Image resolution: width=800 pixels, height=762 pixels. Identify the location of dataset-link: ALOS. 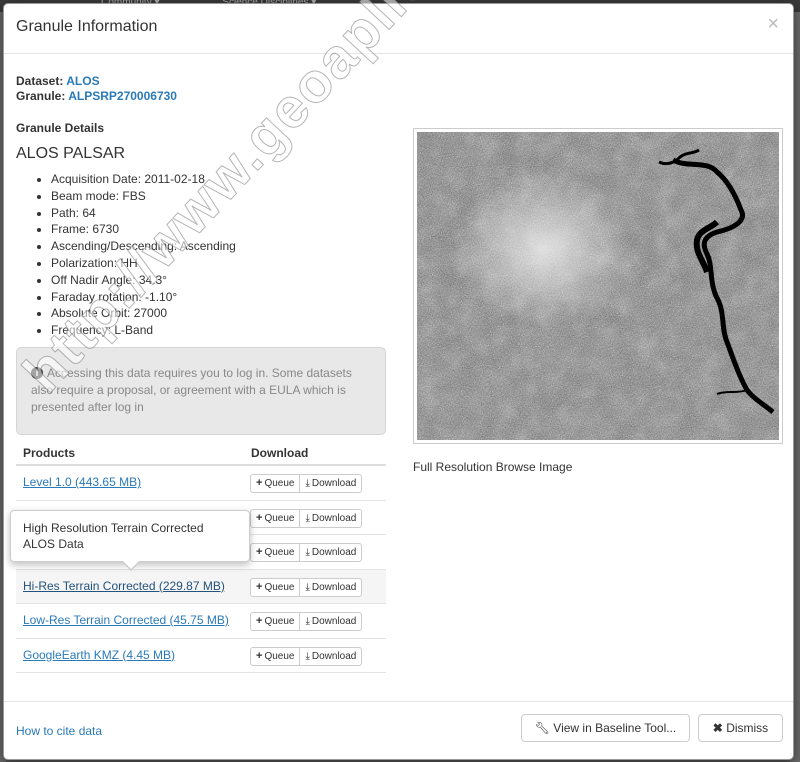
(82, 81).